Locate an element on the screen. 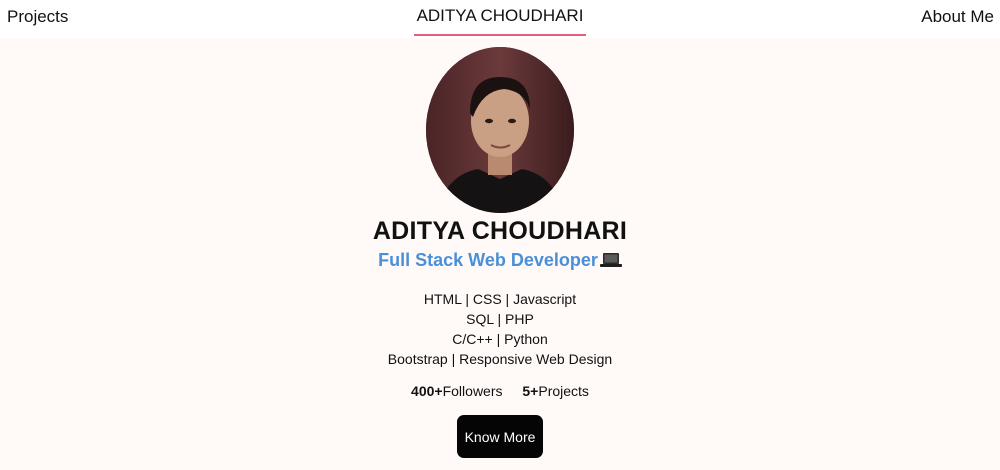  skills-line: SQL | PHP is located at coordinates (500, 319).